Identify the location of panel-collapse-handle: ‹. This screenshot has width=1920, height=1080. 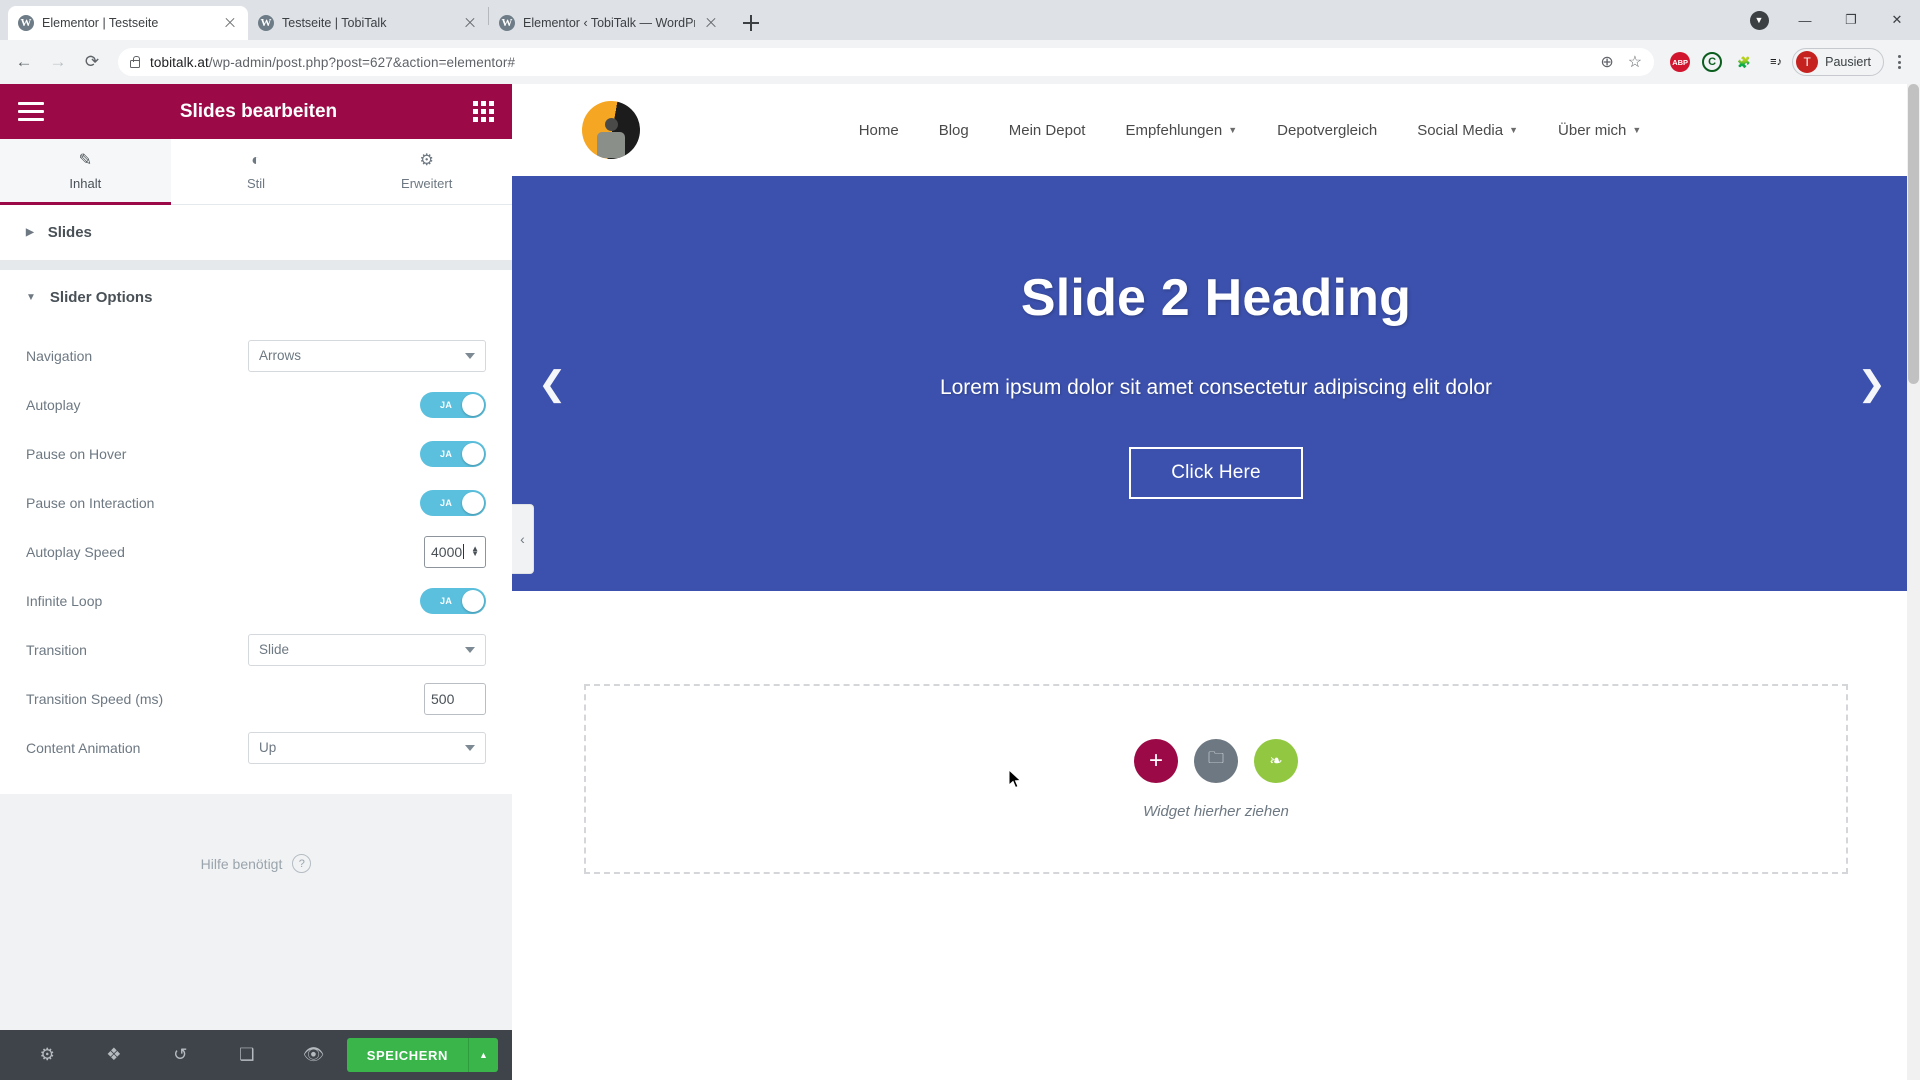
(523, 539).